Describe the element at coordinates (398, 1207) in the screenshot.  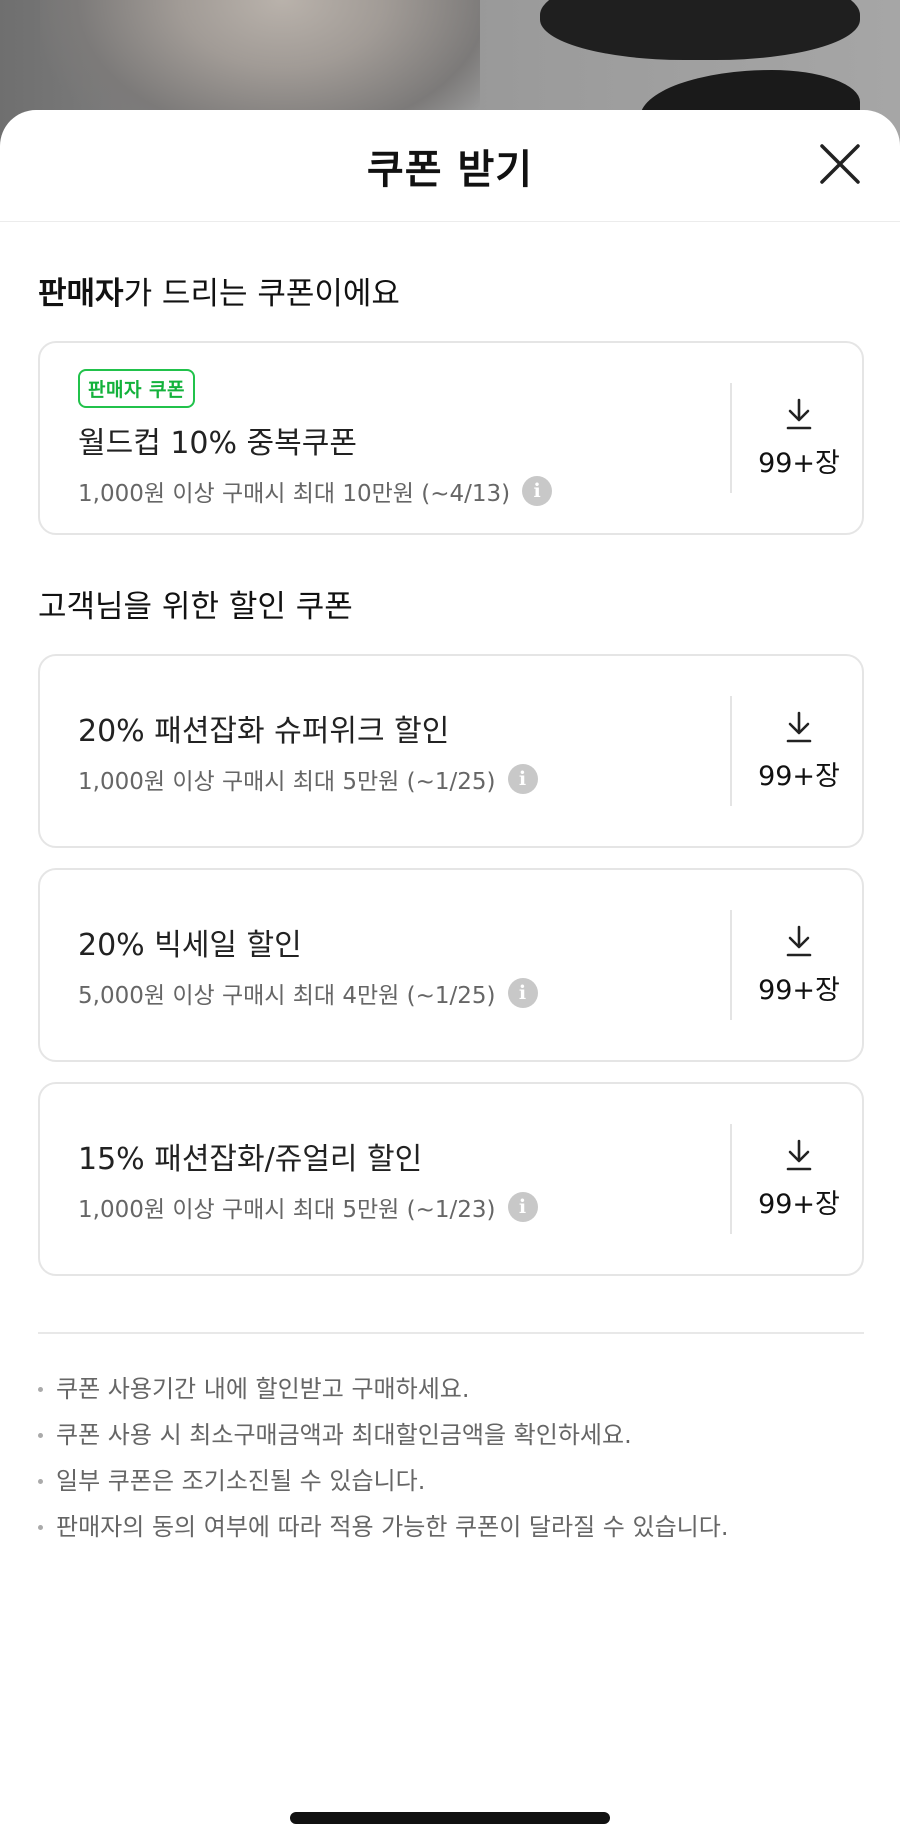
I see `coupon-condition: 1,000원 이상 구매시 최대 5만원 (~1/23) i` at that location.